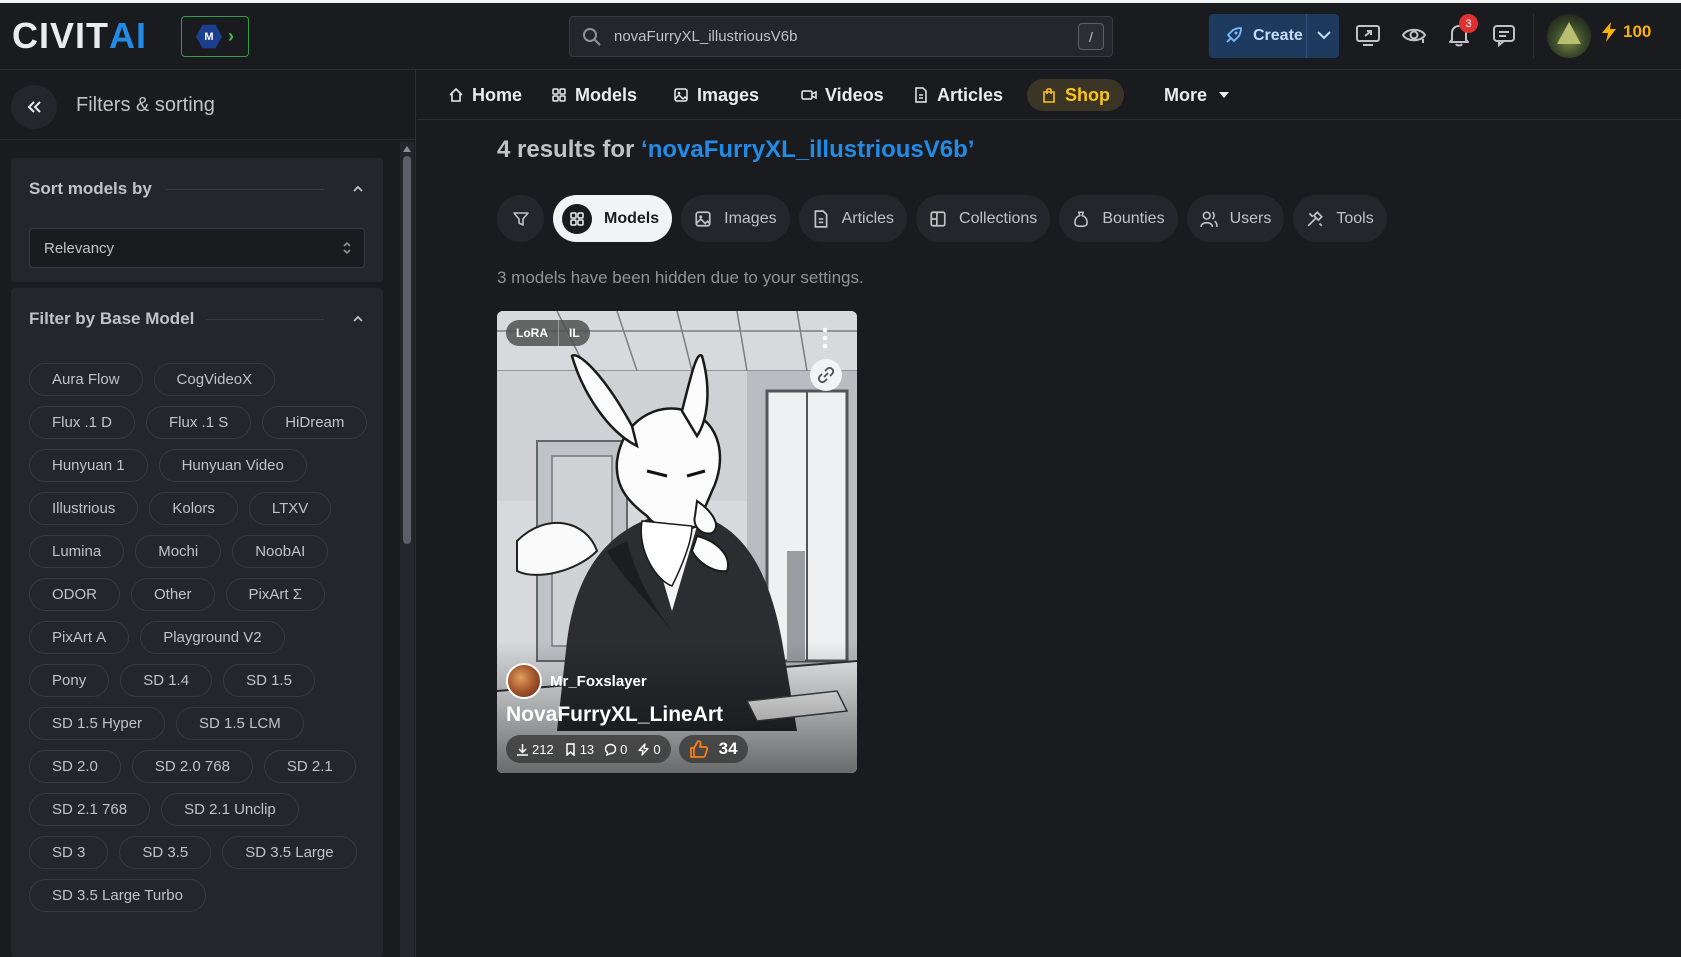 This screenshot has height=957, width=1681. I want to click on comments-stat: 0, so click(615, 749).